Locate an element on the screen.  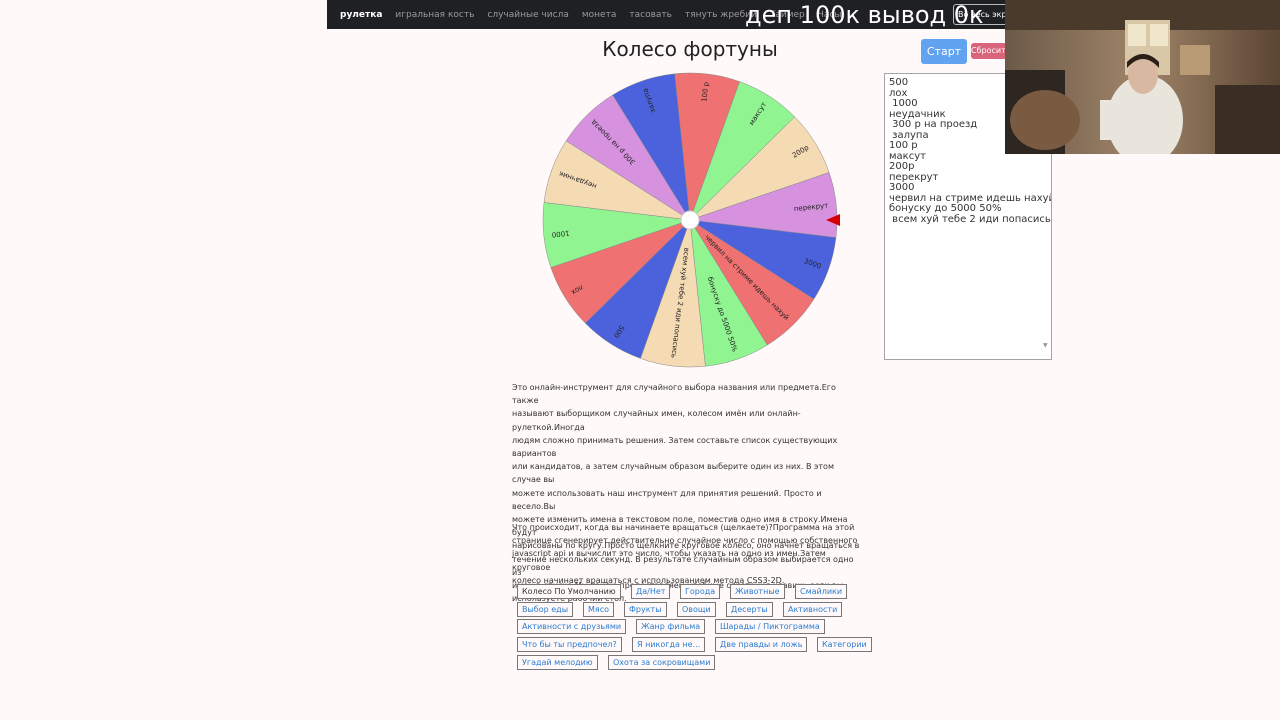
preset-wheel-button: Что бы ты предпочел? is located at coordinates (569, 645).